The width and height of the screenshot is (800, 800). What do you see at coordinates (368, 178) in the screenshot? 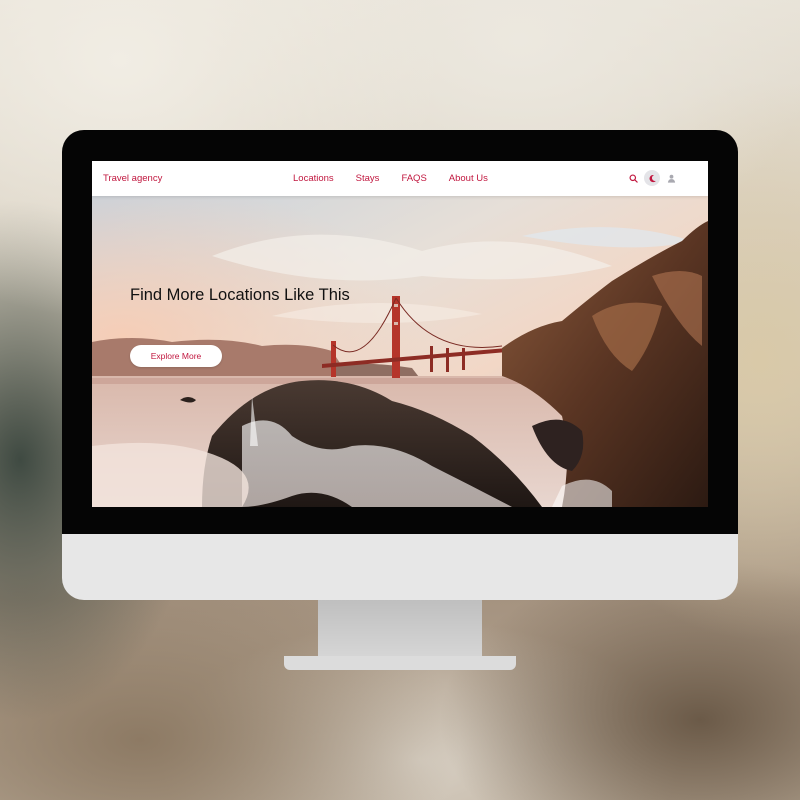
I see `nav-link-stays: Stays` at bounding box center [368, 178].